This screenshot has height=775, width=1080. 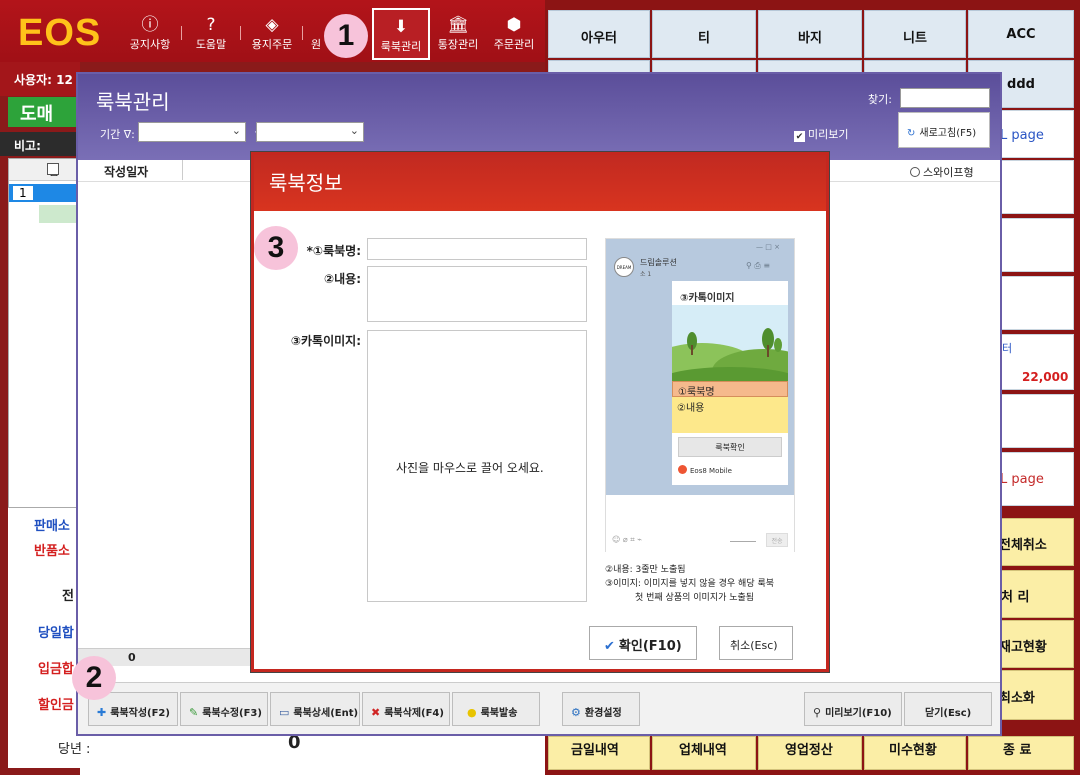 What do you see at coordinates (758, 265) in the screenshot?
I see `chat-tools-icon: ⚲ ⎙ ≡` at bounding box center [758, 265].